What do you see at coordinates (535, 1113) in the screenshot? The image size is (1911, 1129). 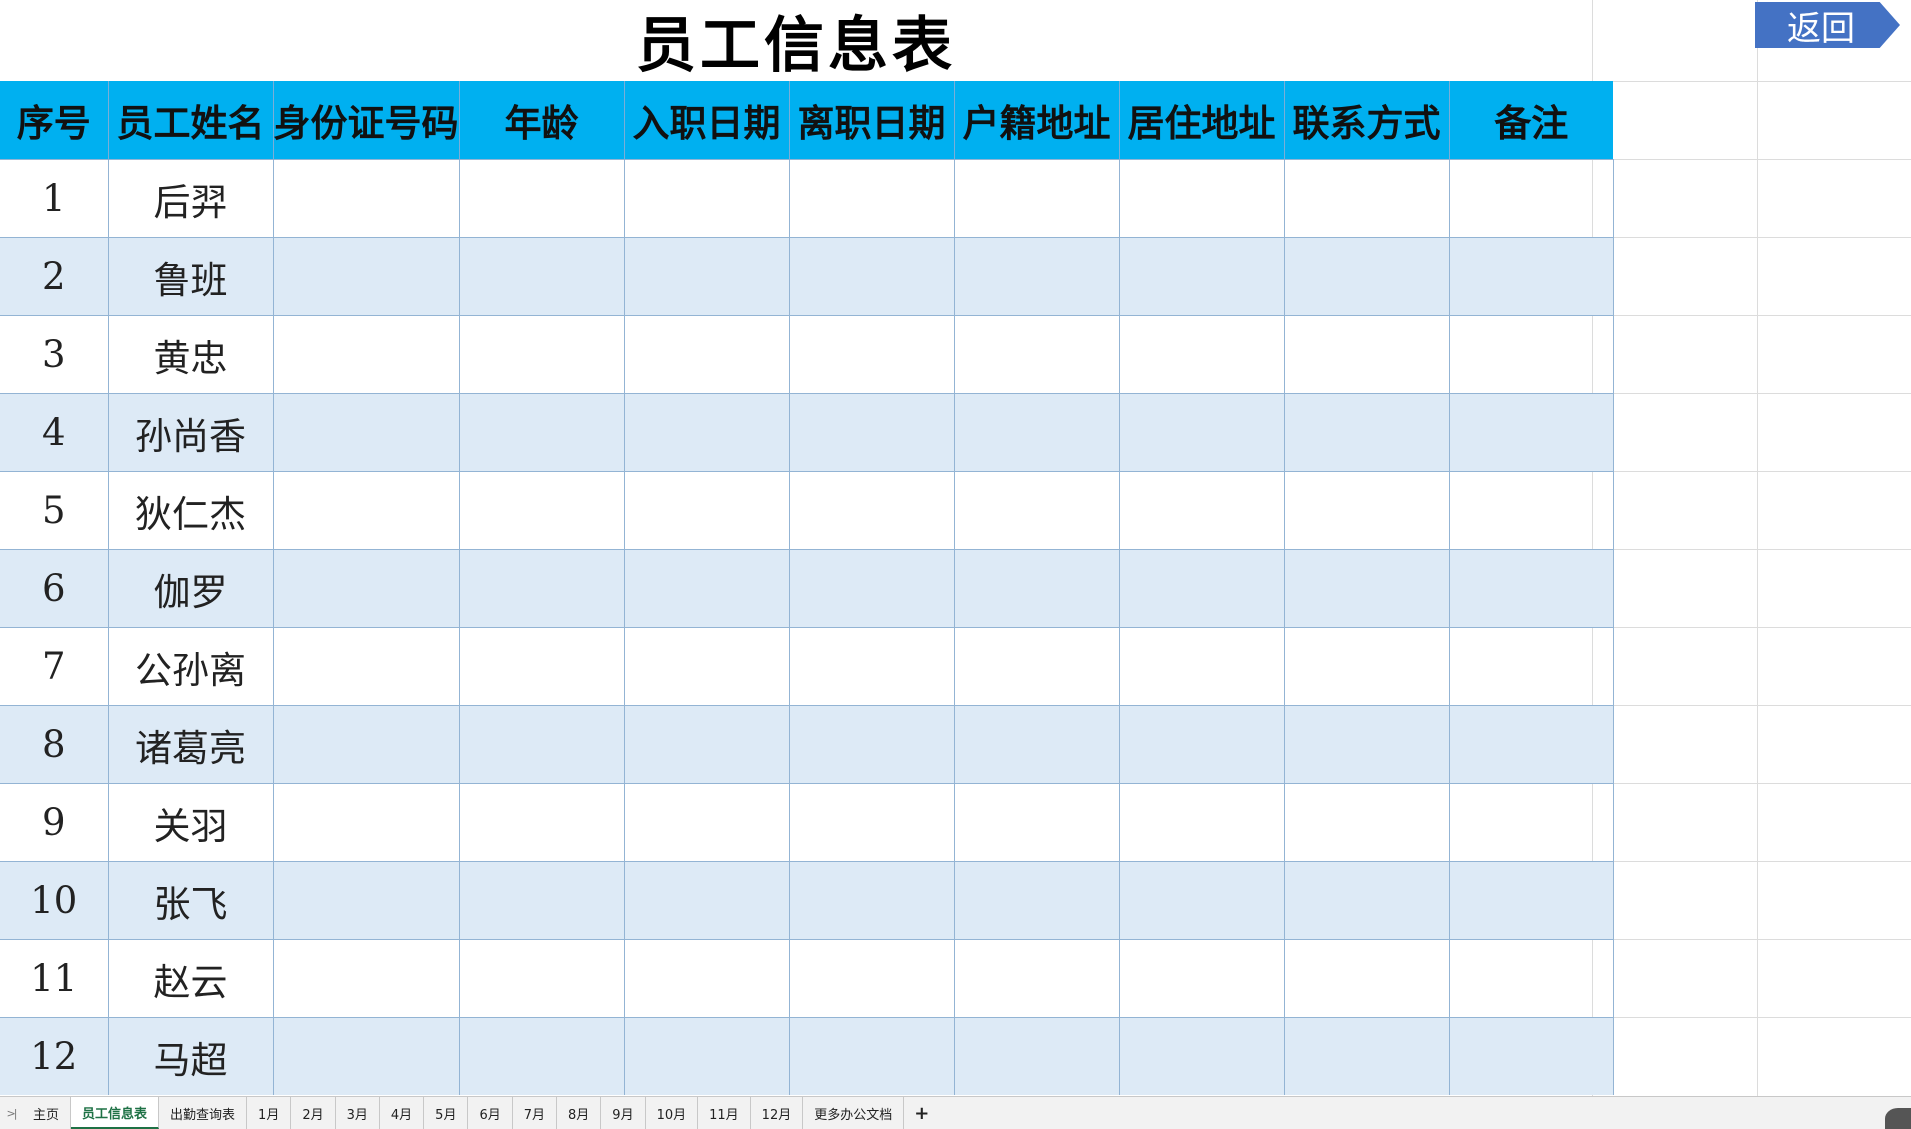 I see `sheet-tab: 7月` at bounding box center [535, 1113].